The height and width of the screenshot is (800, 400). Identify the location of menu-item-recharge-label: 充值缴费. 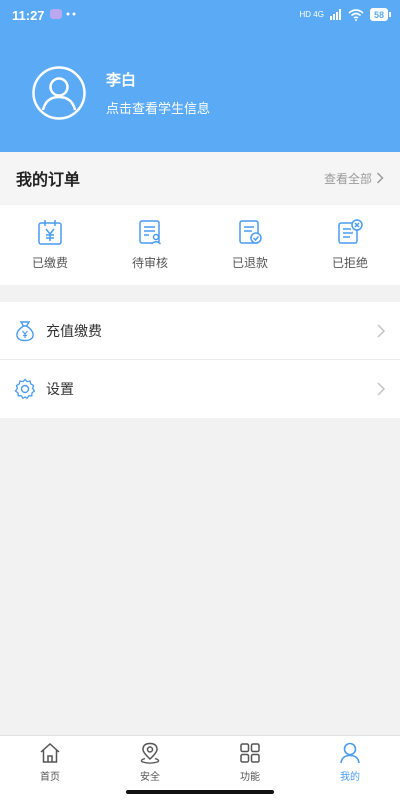
(74, 331).